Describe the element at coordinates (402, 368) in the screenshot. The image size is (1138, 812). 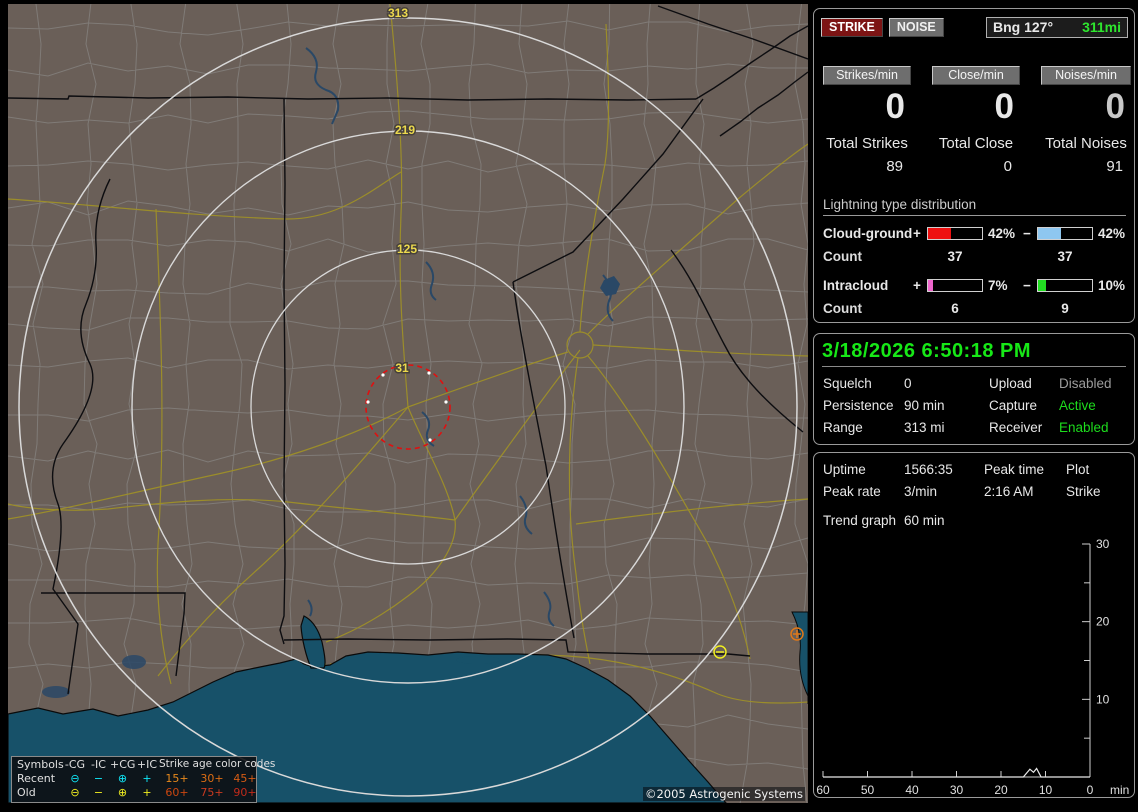
I see `ring-label-31: 31` at that location.